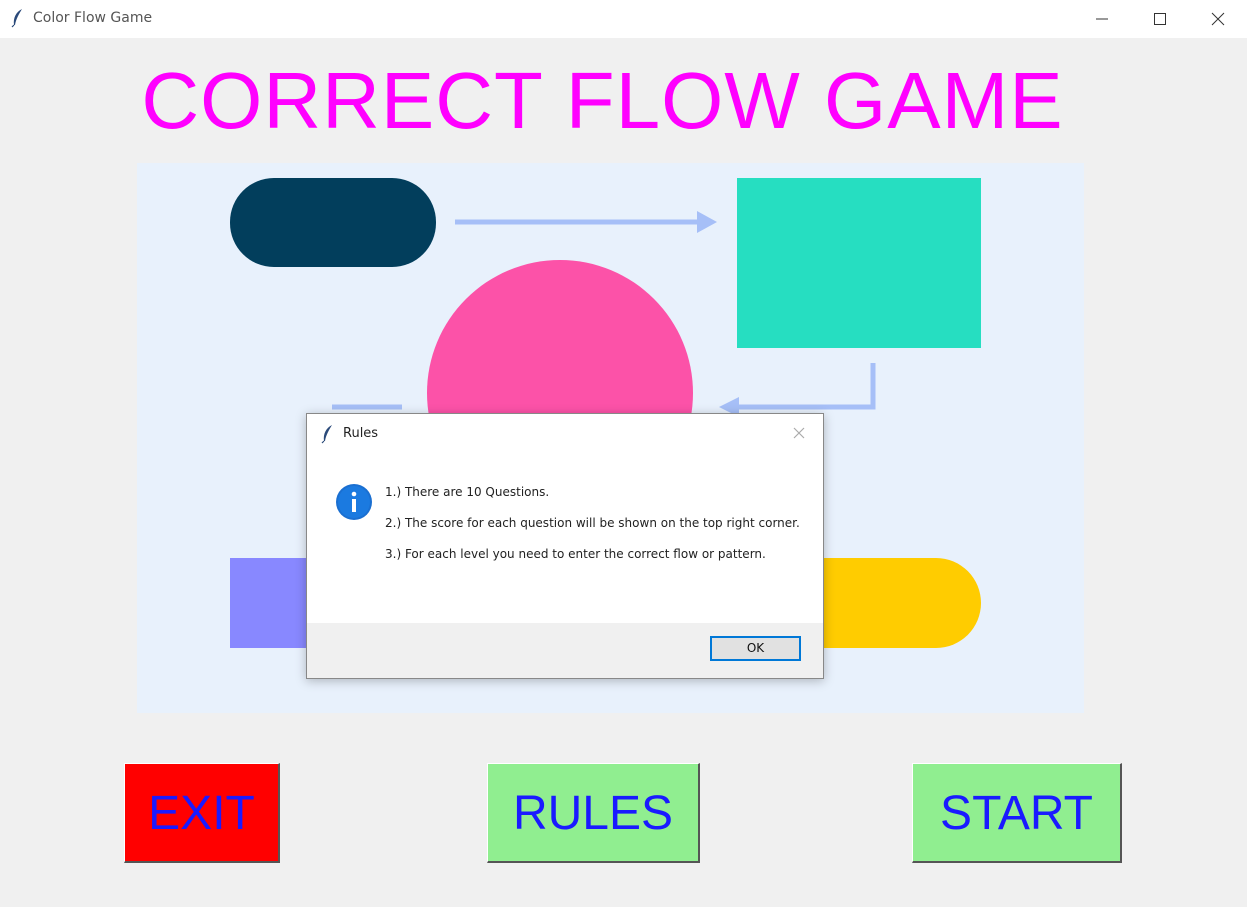 This screenshot has width=1247, height=907. What do you see at coordinates (93, 18) in the screenshot?
I see `window-title: Color Flow Game` at bounding box center [93, 18].